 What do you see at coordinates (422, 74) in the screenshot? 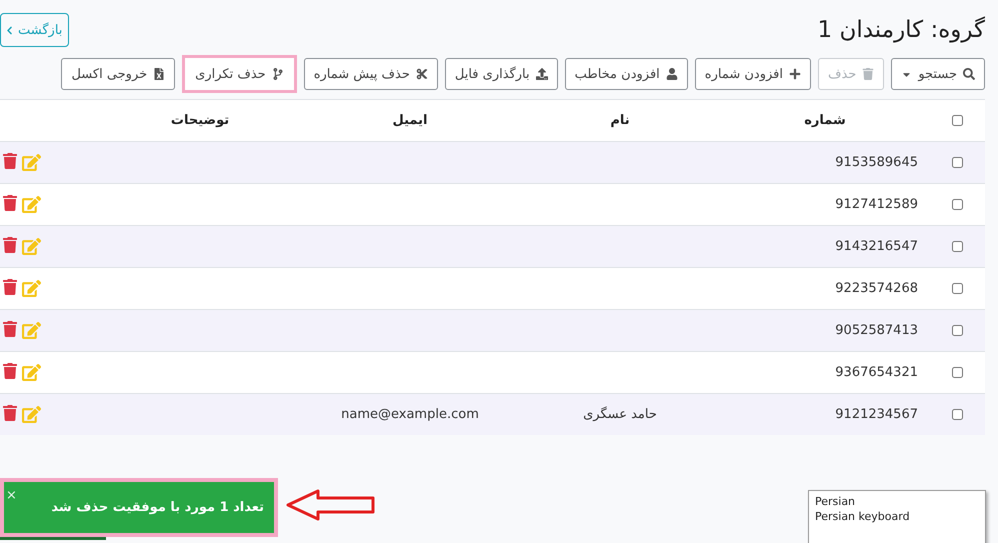
I see `scissors-icon` at bounding box center [422, 74].